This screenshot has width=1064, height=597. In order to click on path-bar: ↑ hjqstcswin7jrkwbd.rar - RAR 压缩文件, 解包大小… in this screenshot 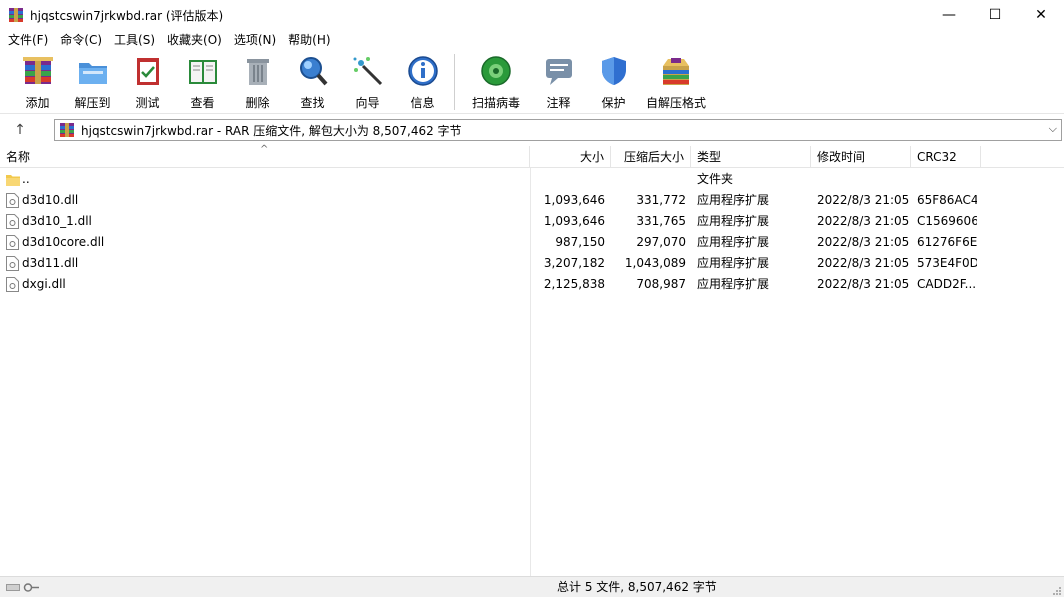, I will do `click(532, 130)`.